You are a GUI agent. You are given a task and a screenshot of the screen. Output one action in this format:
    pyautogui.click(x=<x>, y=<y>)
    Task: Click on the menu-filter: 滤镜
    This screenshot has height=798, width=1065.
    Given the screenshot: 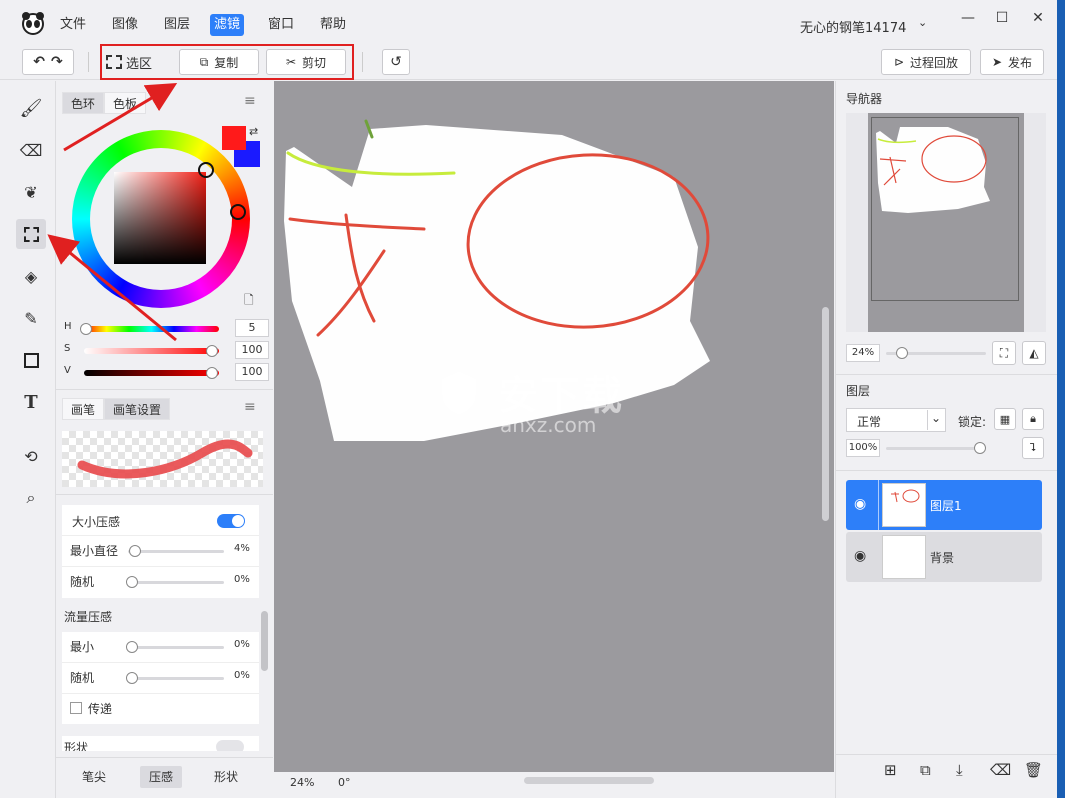 What is the action you would take?
    pyautogui.click(x=227, y=25)
    